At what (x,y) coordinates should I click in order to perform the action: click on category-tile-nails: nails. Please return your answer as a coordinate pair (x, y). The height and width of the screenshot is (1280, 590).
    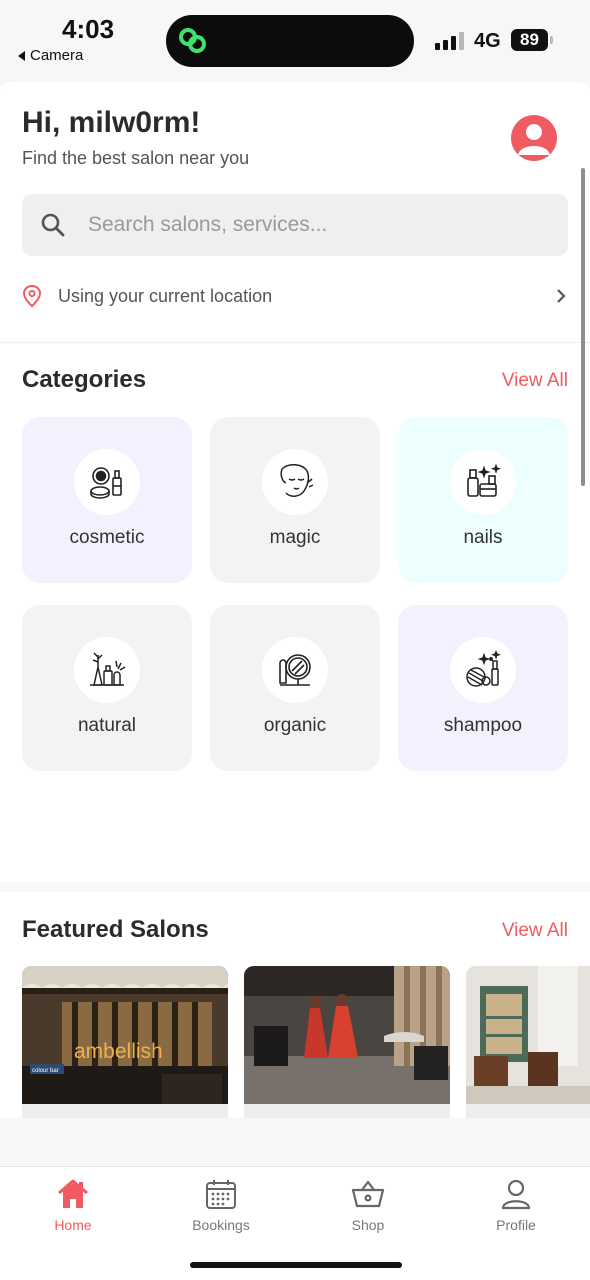
    Looking at the image, I should click on (483, 500).